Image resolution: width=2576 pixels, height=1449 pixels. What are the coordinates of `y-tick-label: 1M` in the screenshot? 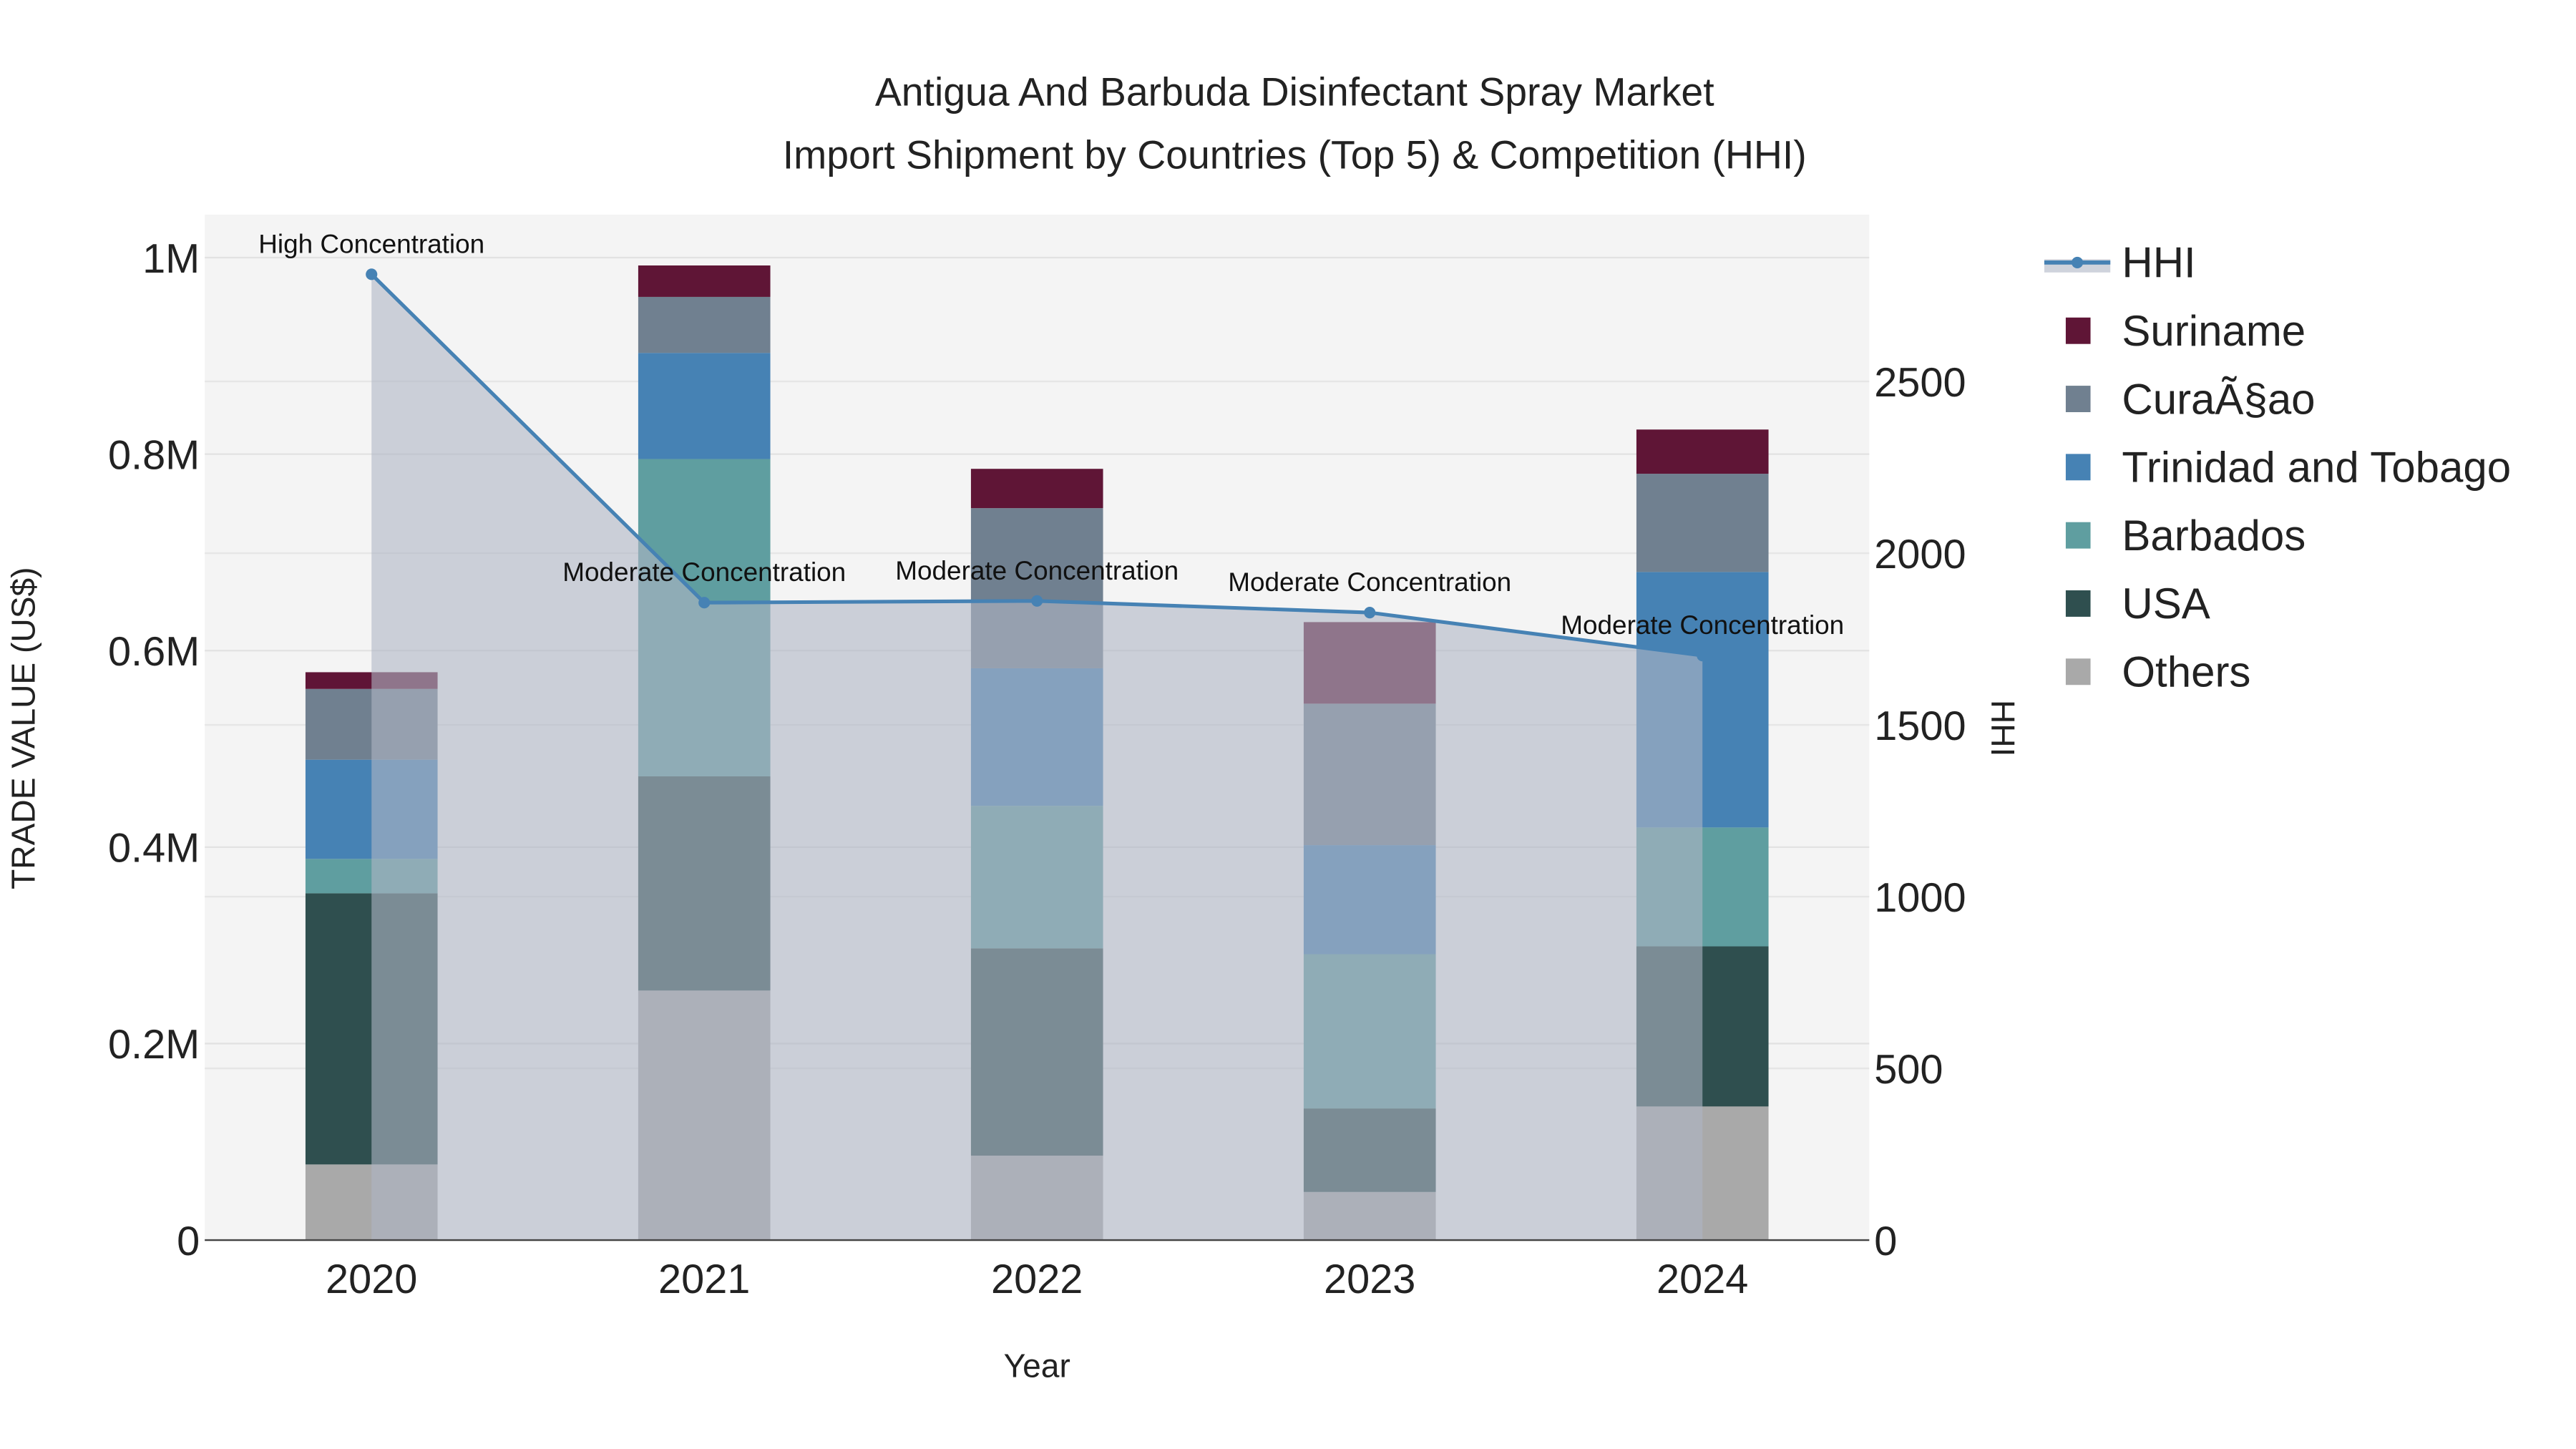 It's located at (171, 259).